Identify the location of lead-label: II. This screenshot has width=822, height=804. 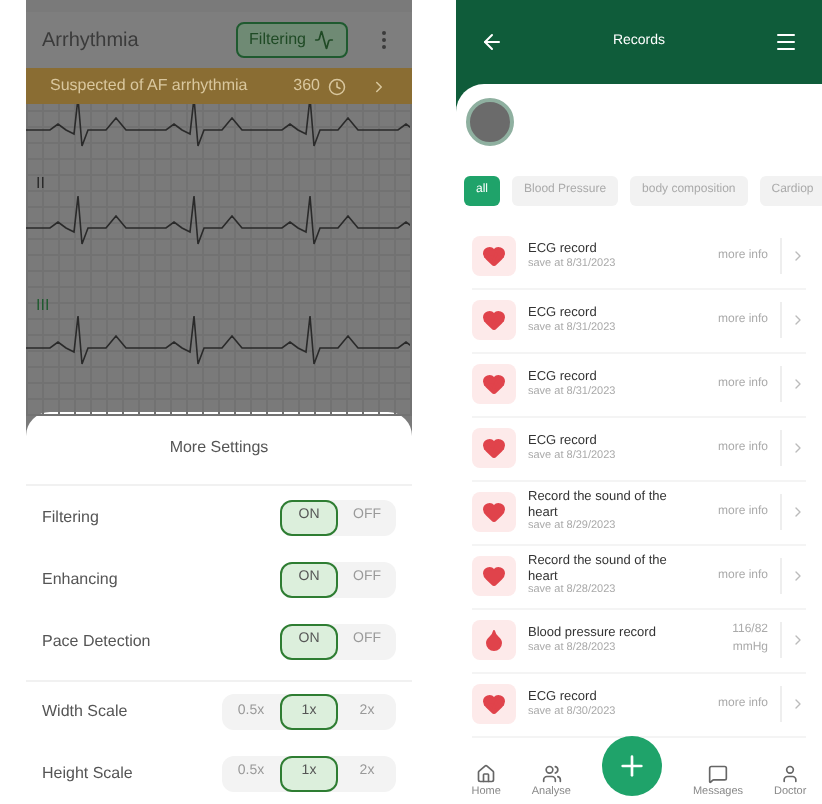
(40, 184).